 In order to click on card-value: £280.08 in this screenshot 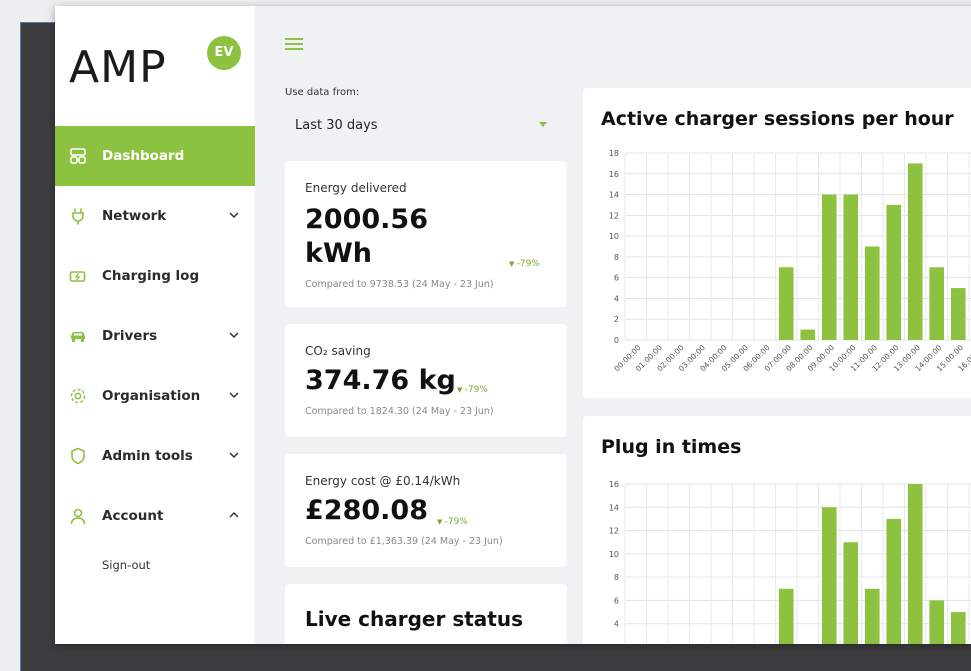, I will do `click(366, 510)`.